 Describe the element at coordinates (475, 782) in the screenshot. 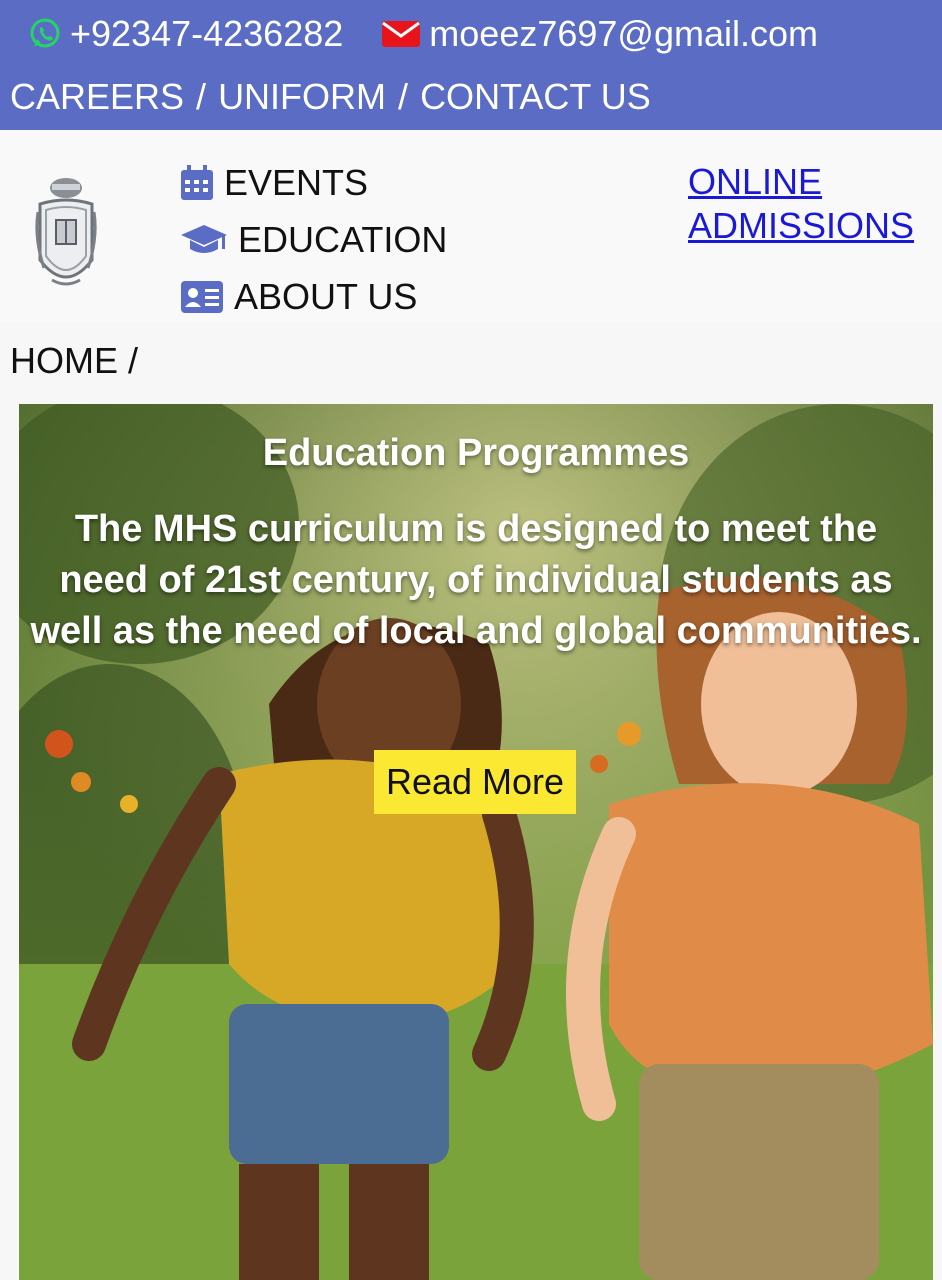

I see `read-more-button: Read More` at that location.